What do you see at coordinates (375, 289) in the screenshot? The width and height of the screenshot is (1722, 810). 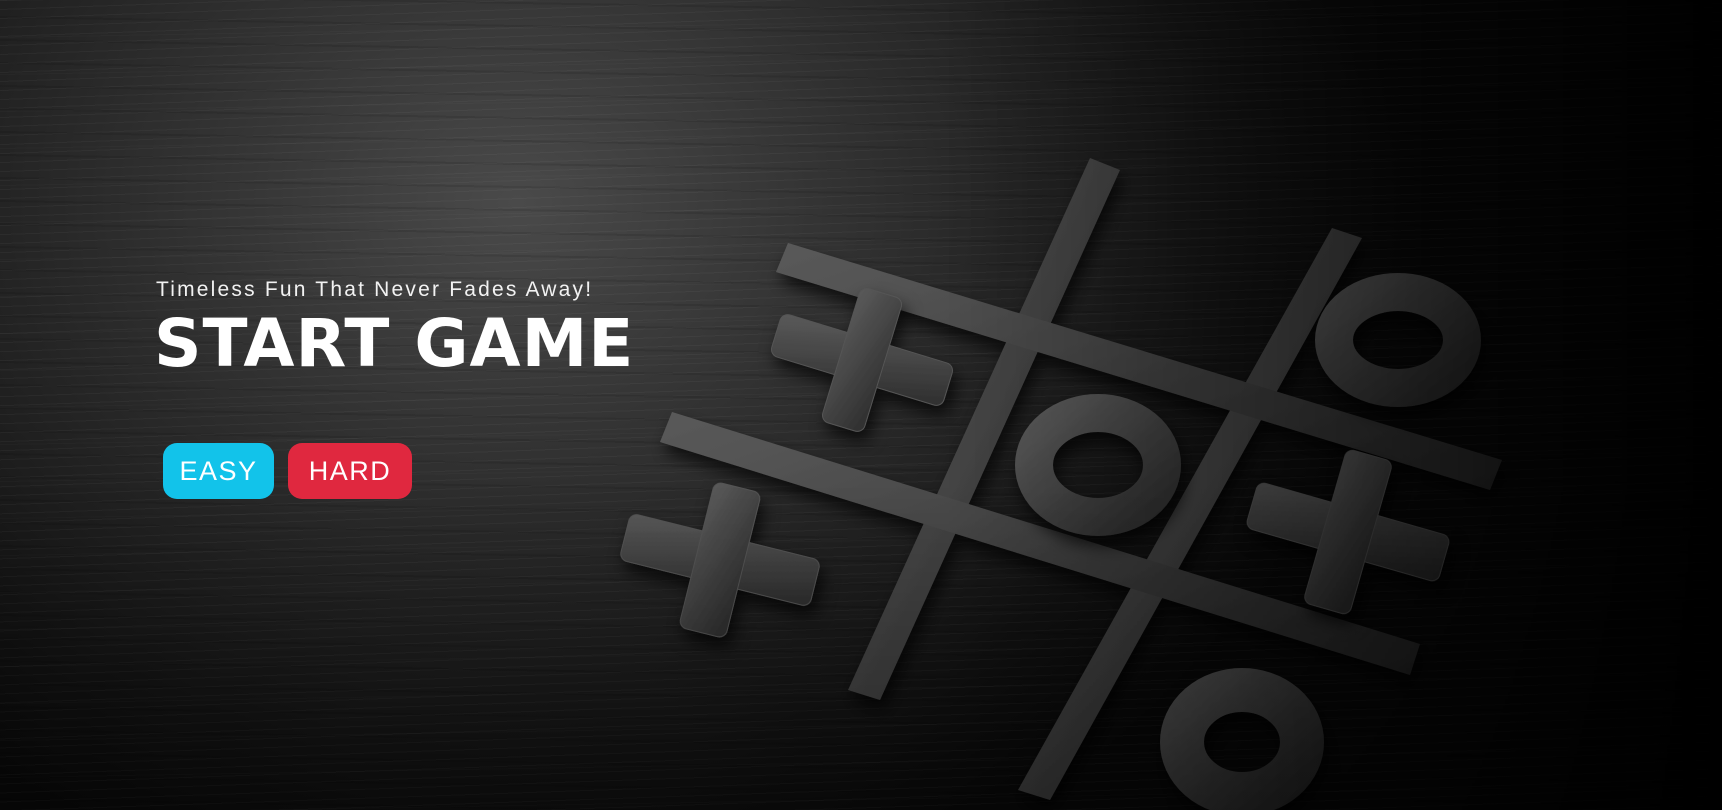 I see `tagline: Timeless Fun That Never Fades Away!` at bounding box center [375, 289].